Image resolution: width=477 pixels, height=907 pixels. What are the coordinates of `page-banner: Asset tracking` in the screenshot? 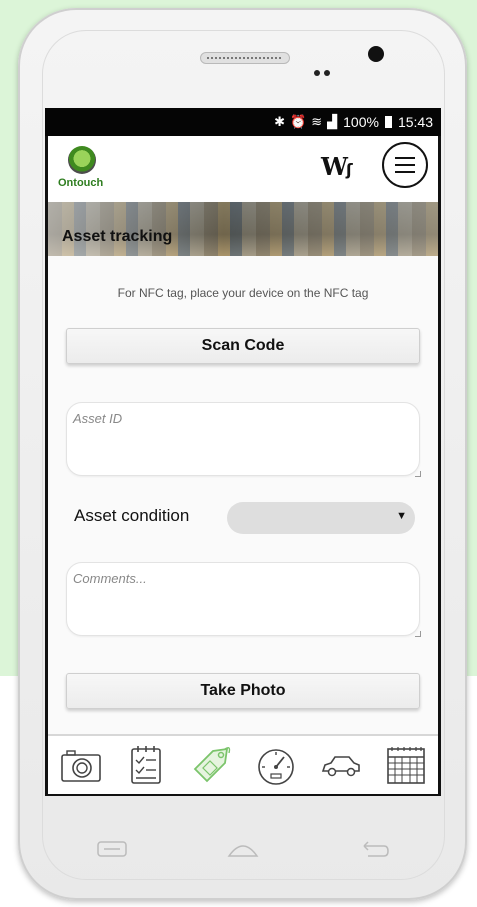 It's located at (243, 229).